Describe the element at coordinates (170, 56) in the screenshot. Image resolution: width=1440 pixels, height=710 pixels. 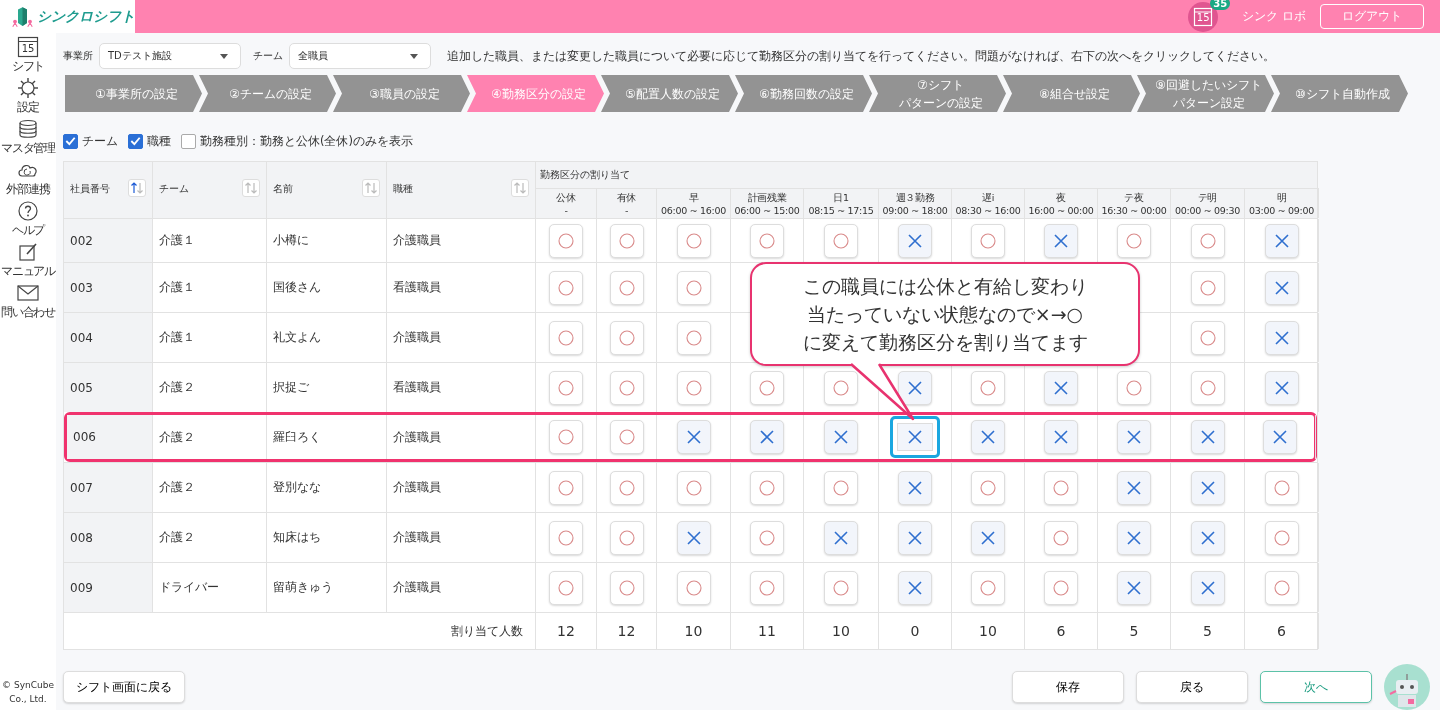
I see `filter-select: TDテスト施設` at that location.